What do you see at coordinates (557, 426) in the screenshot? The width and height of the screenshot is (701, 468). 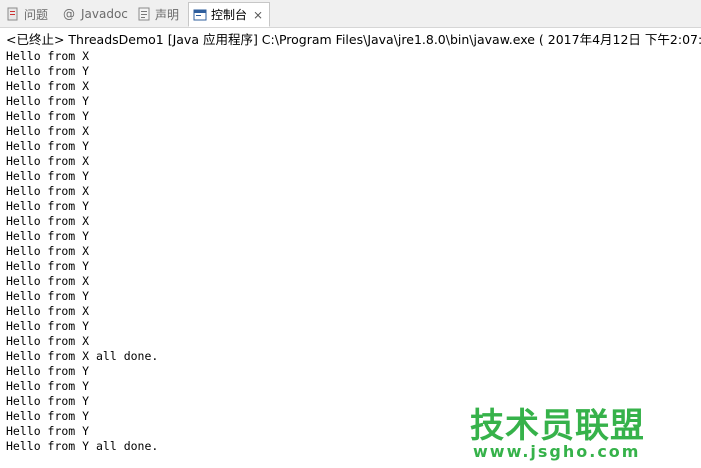 I see `watermark-title: 技术员联盟` at bounding box center [557, 426].